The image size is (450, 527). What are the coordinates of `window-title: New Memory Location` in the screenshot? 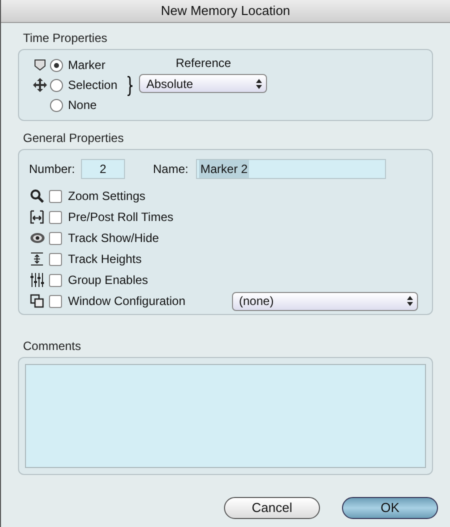 It's located at (225, 11).